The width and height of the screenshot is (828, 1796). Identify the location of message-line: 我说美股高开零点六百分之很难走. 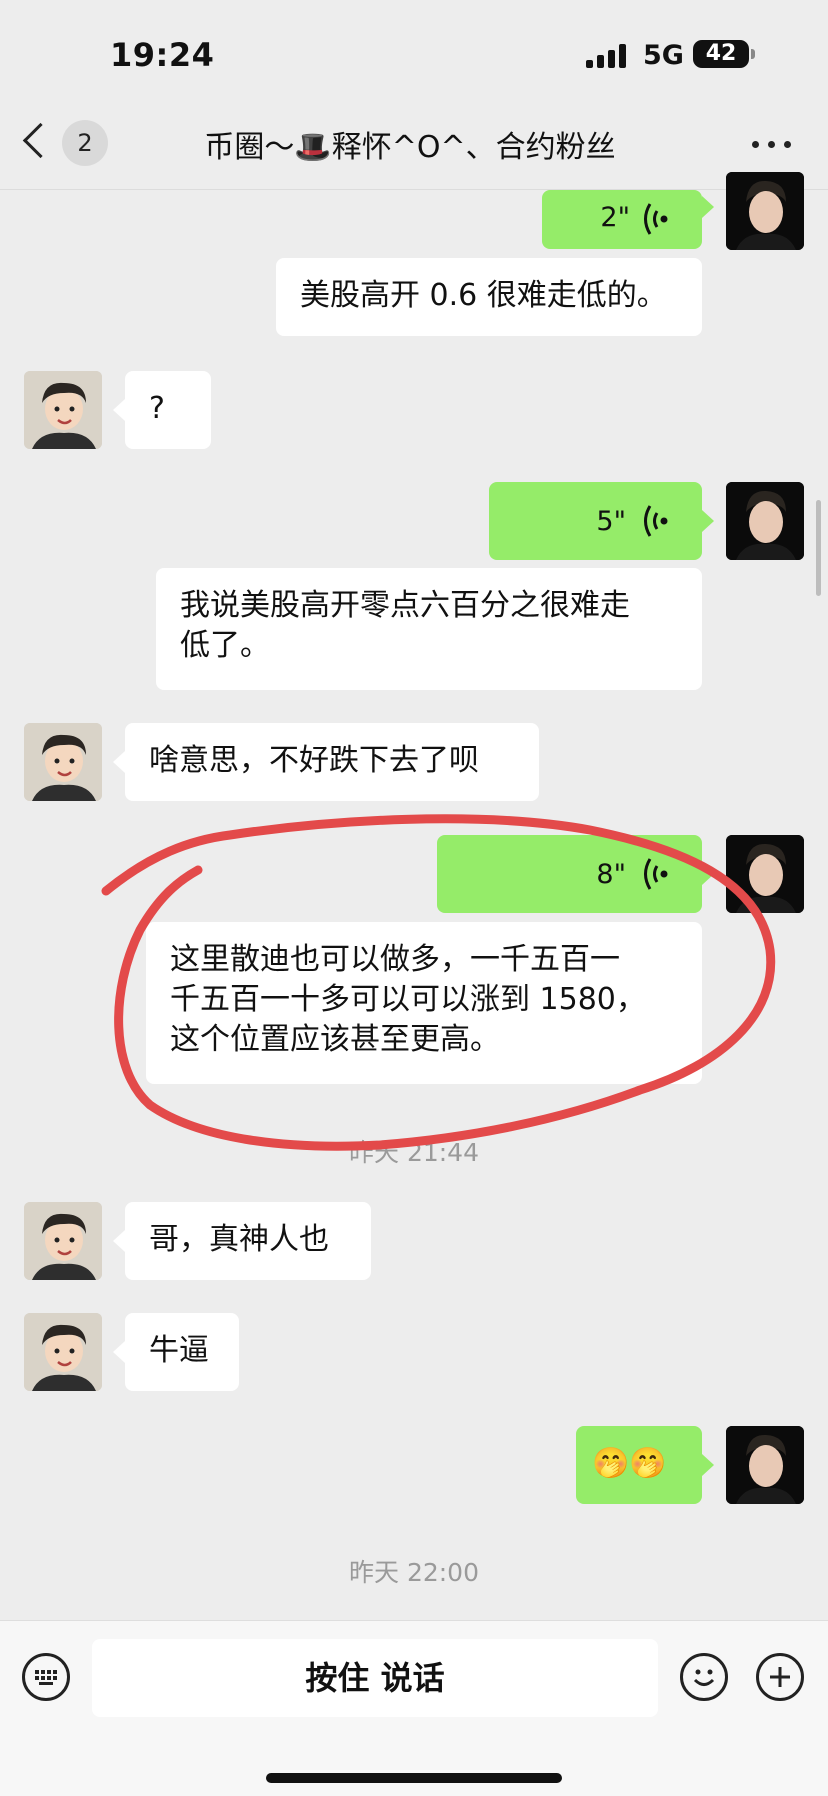
(405, 605).